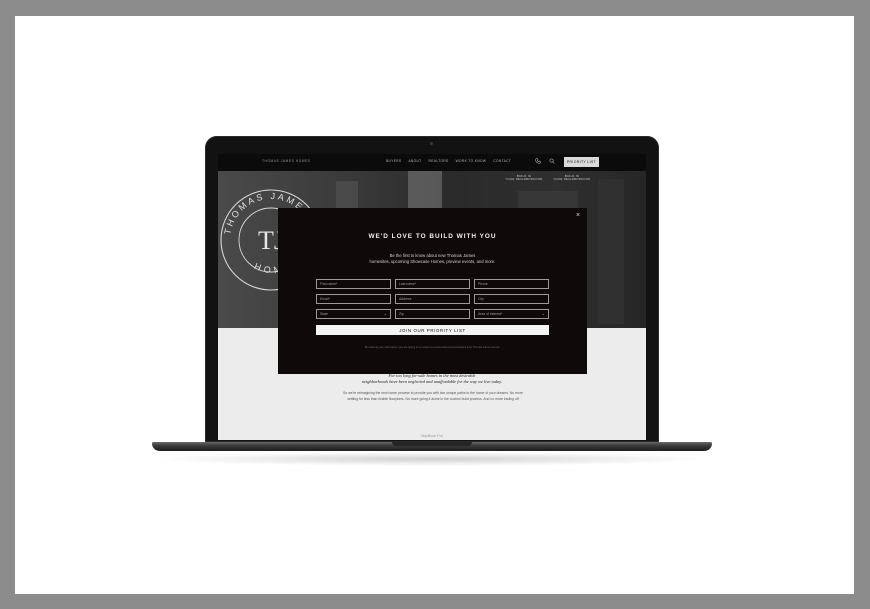  I want to click on nav-link-contact: CONTACT, so click(502, 161).